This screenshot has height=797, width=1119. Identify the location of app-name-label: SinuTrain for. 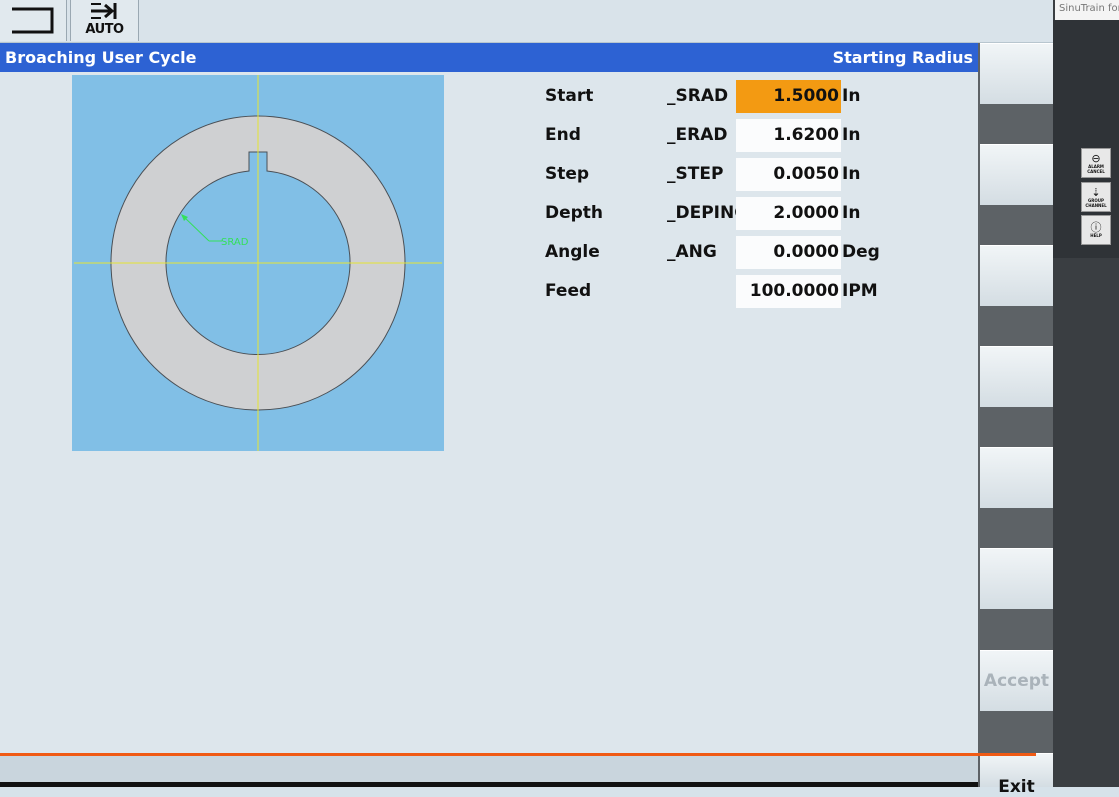
(1087, 10).